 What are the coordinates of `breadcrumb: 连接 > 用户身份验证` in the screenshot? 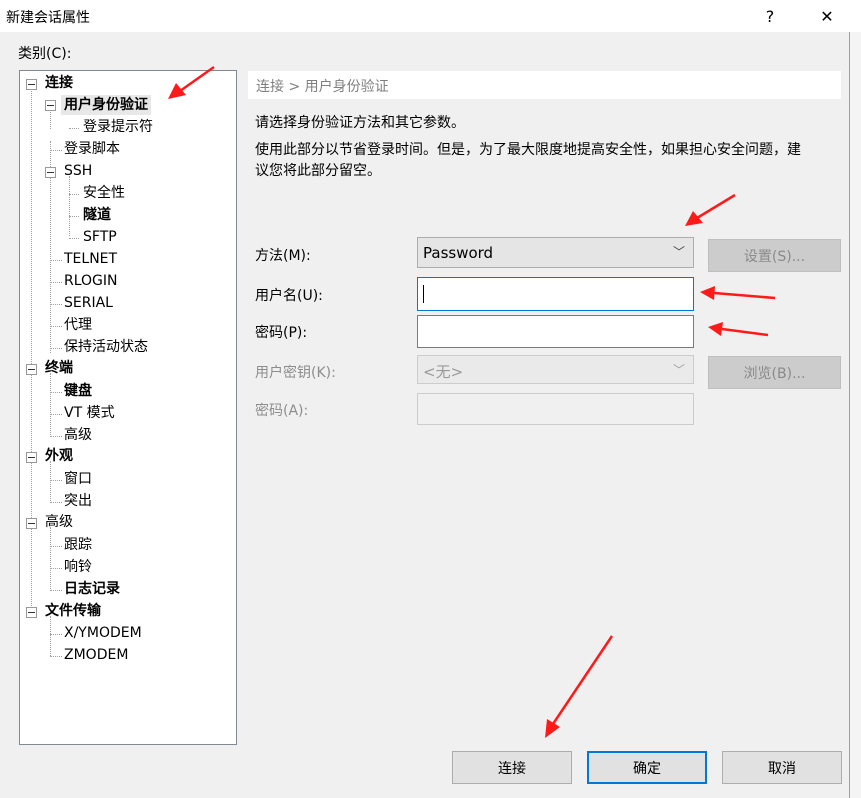 It's located at (322, 87).